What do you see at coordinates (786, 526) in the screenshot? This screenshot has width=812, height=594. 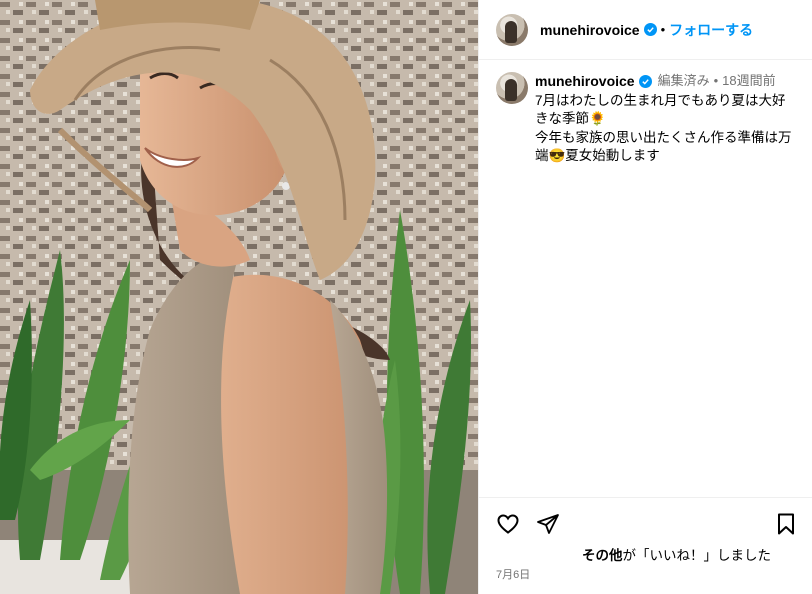 I see `bookmark-icon` at bounding box center [786, 526].